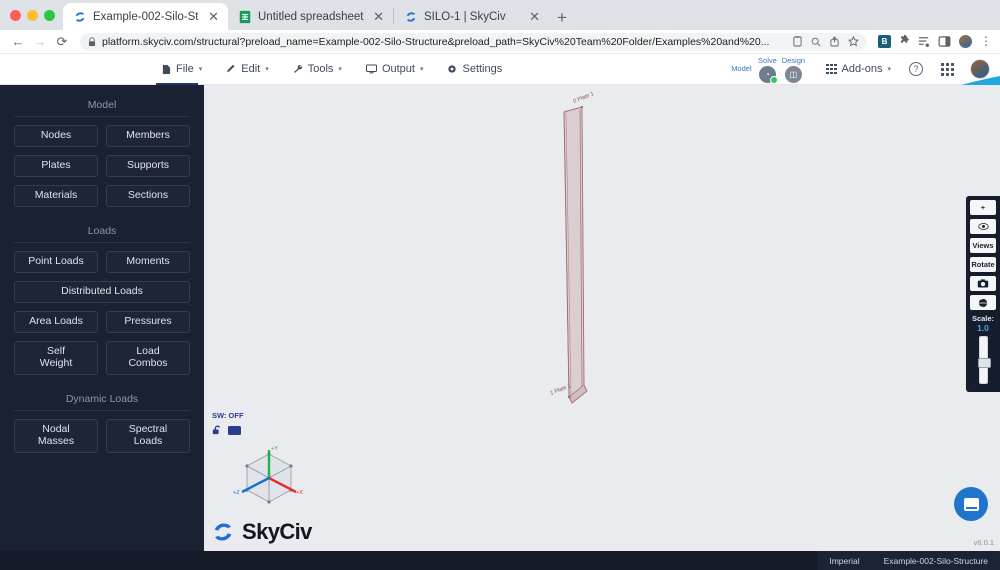 Image resolution: width=1000 pixels, height=570 pixels. Describe the element at coordinates (217, 430) in the screenshot. I see `unlock-icon` at that location.